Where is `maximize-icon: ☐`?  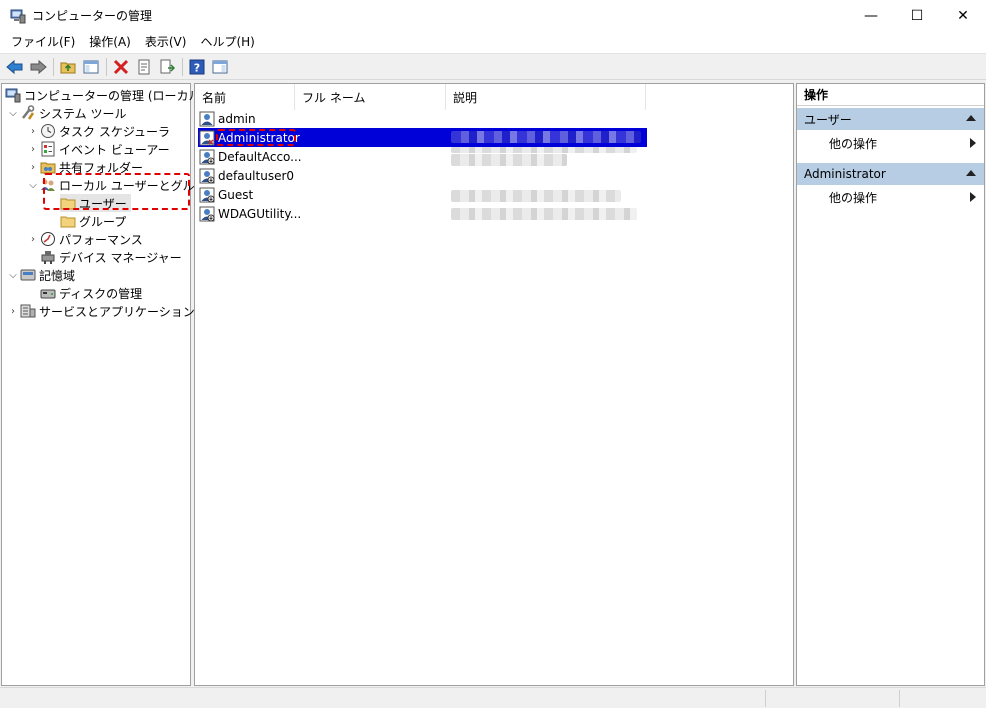
maximize-icon: ☐ is located at coordinates (917, 15).